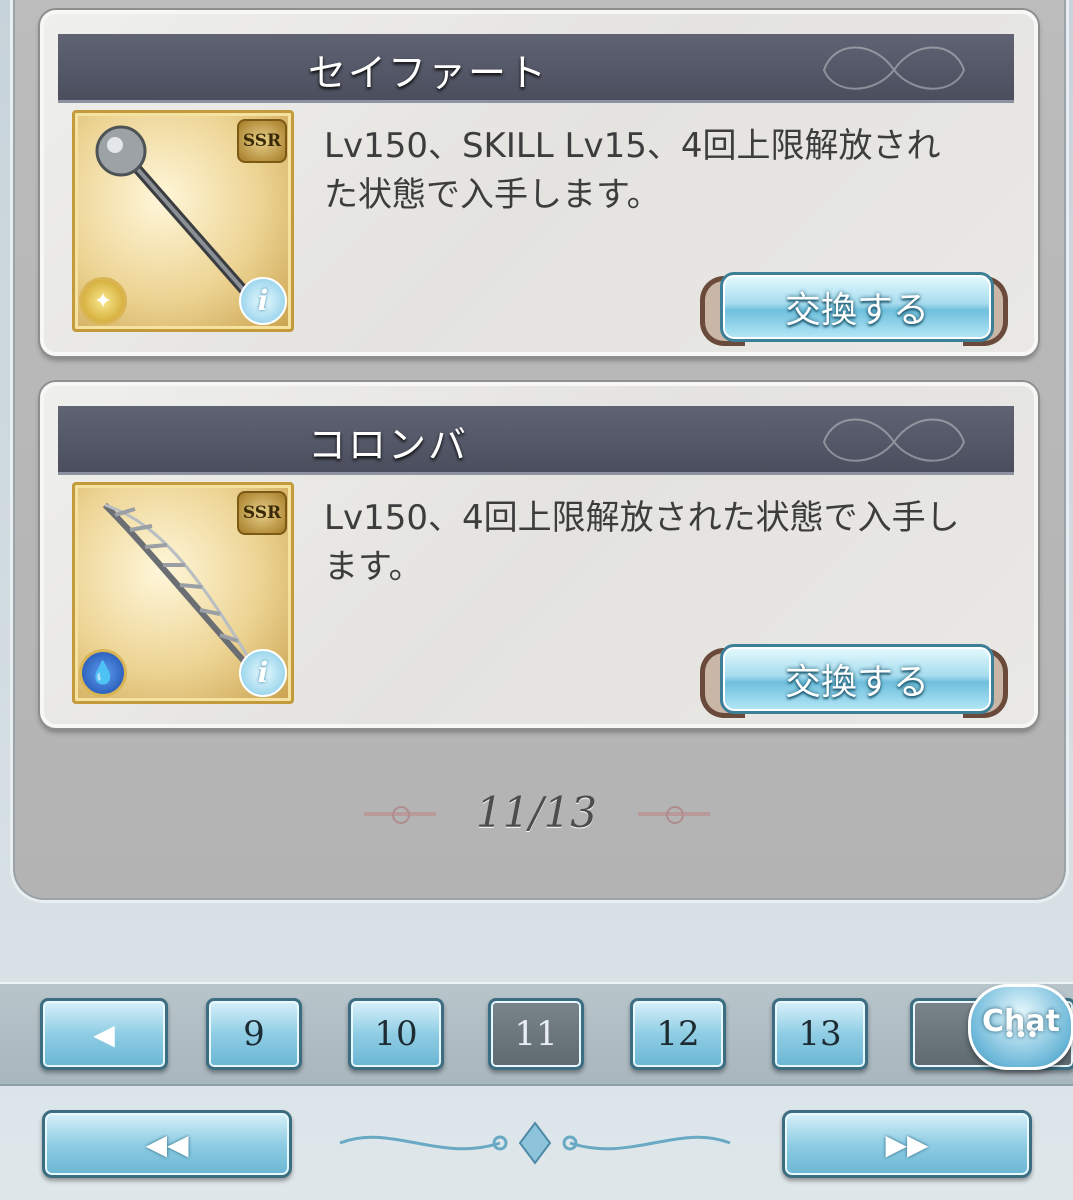 The height and width of the screenshot is (1200, 1073). Describe the element at coordinates (388, 445) in the screenshot. I see `item-name: コロンバ` at that location.